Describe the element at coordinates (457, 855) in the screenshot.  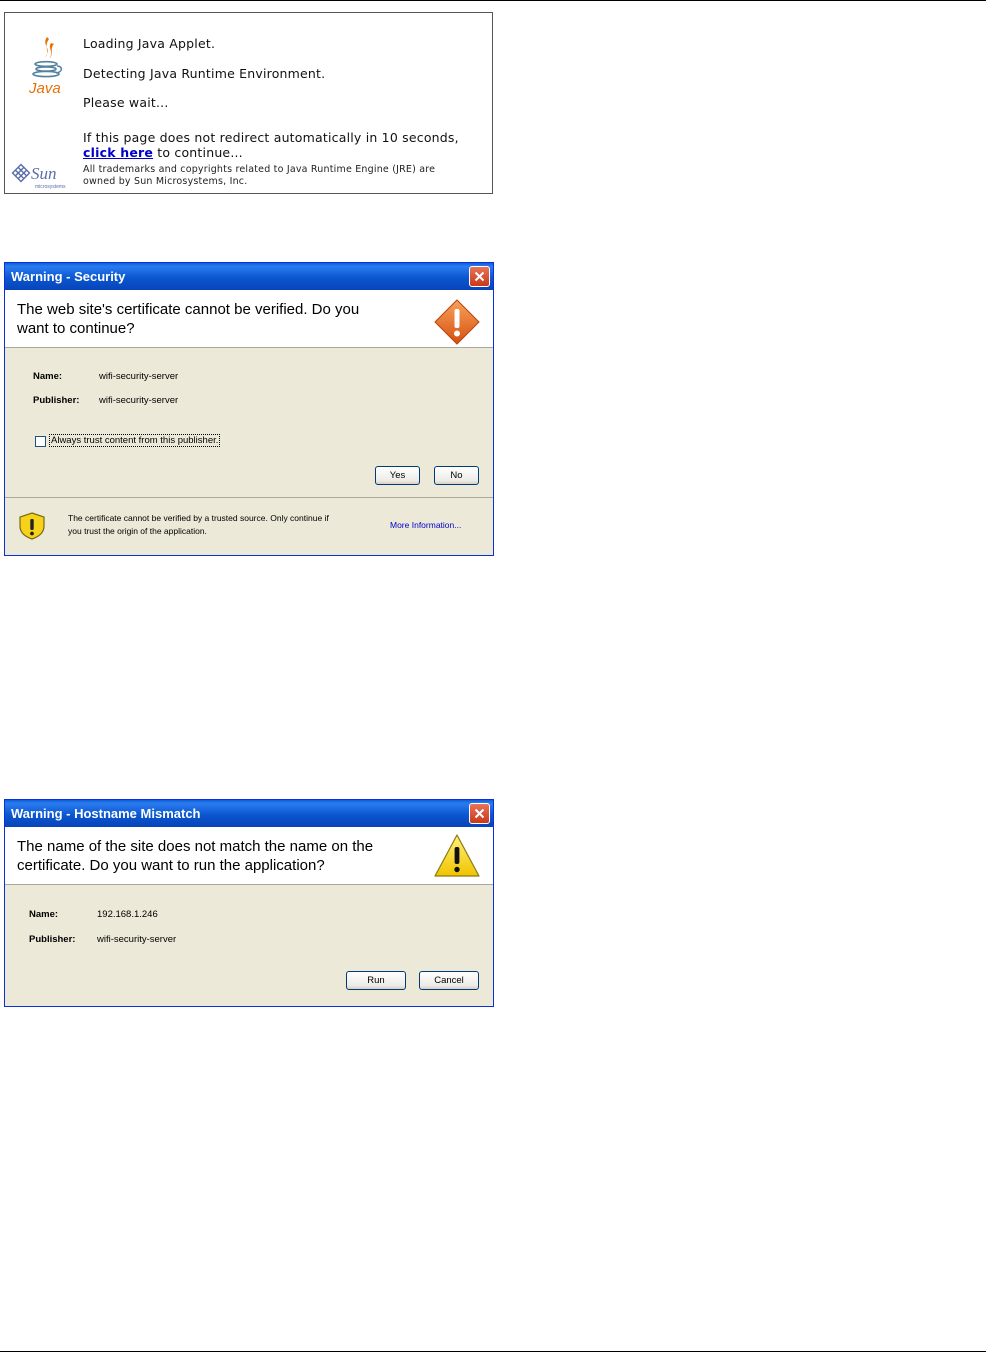
I see `warning-triangle-icon` at that location.